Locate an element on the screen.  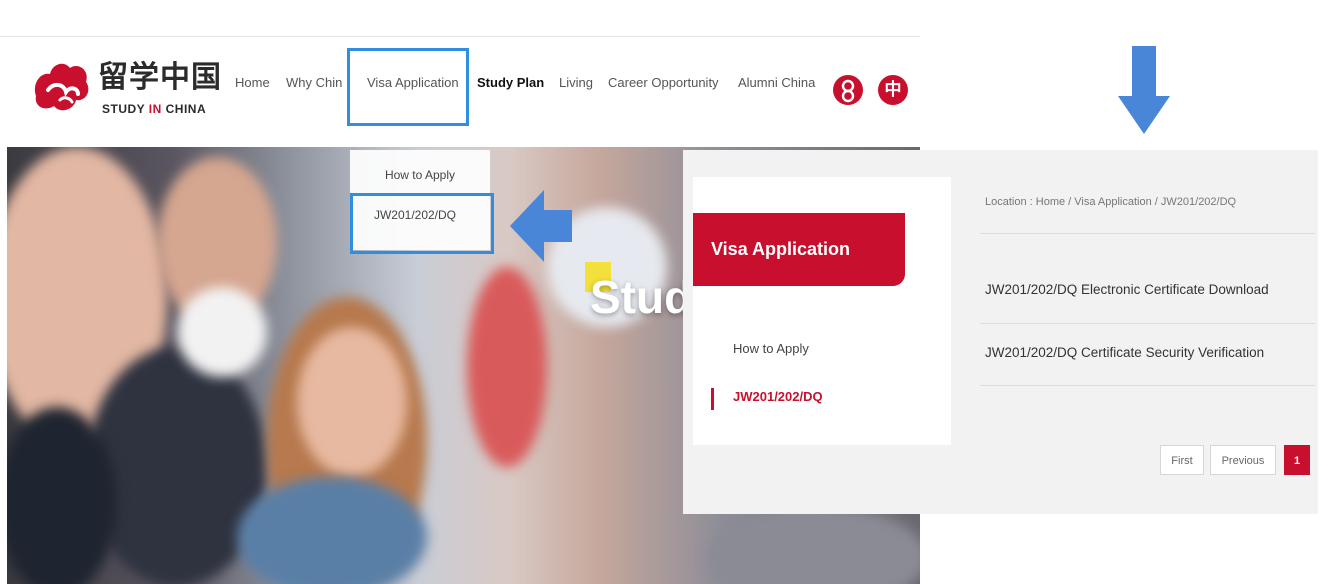
arrow-down-icon is located at coordinates (1144, 90).